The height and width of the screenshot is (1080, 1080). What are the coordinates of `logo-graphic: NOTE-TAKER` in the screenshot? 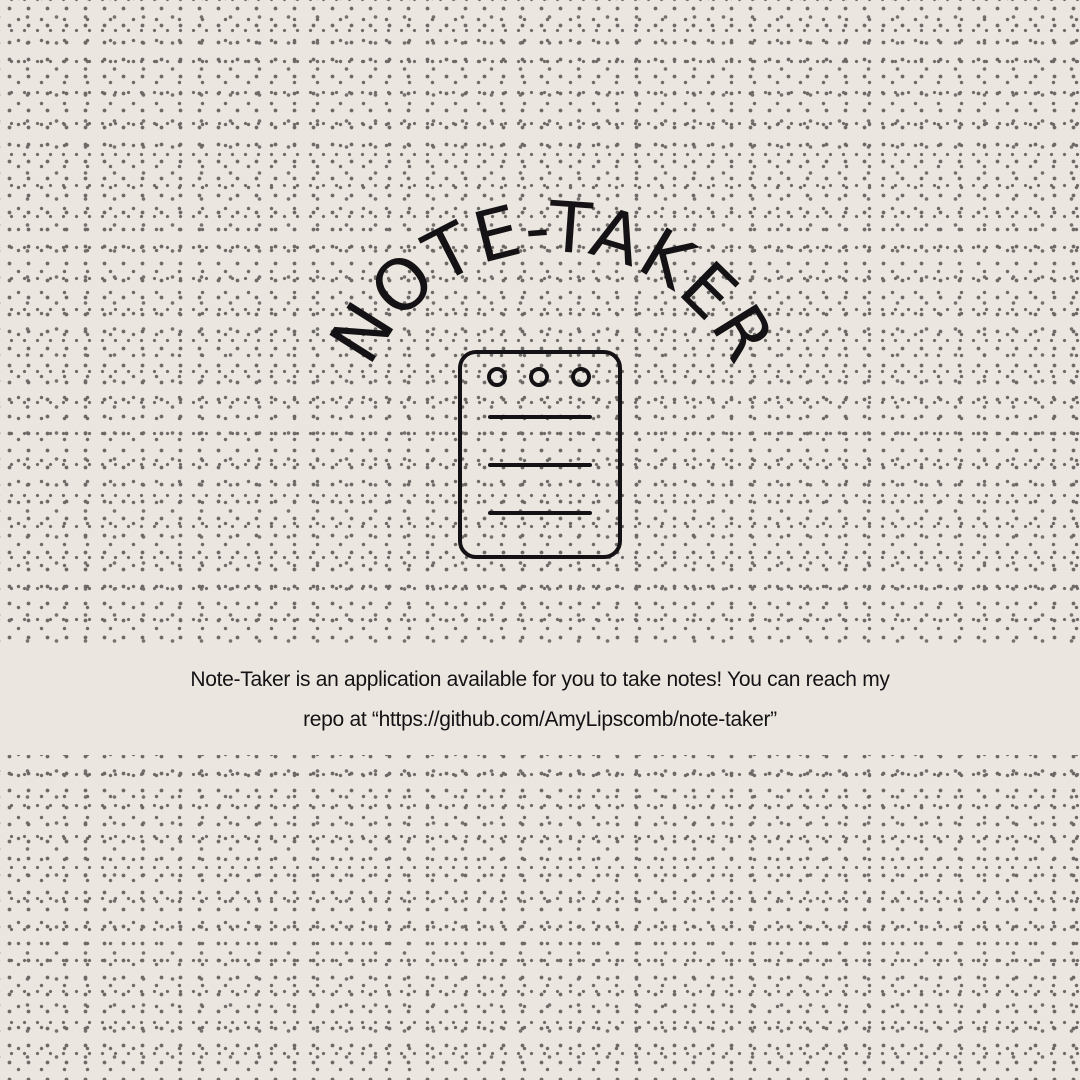 It's located at (547, 374).